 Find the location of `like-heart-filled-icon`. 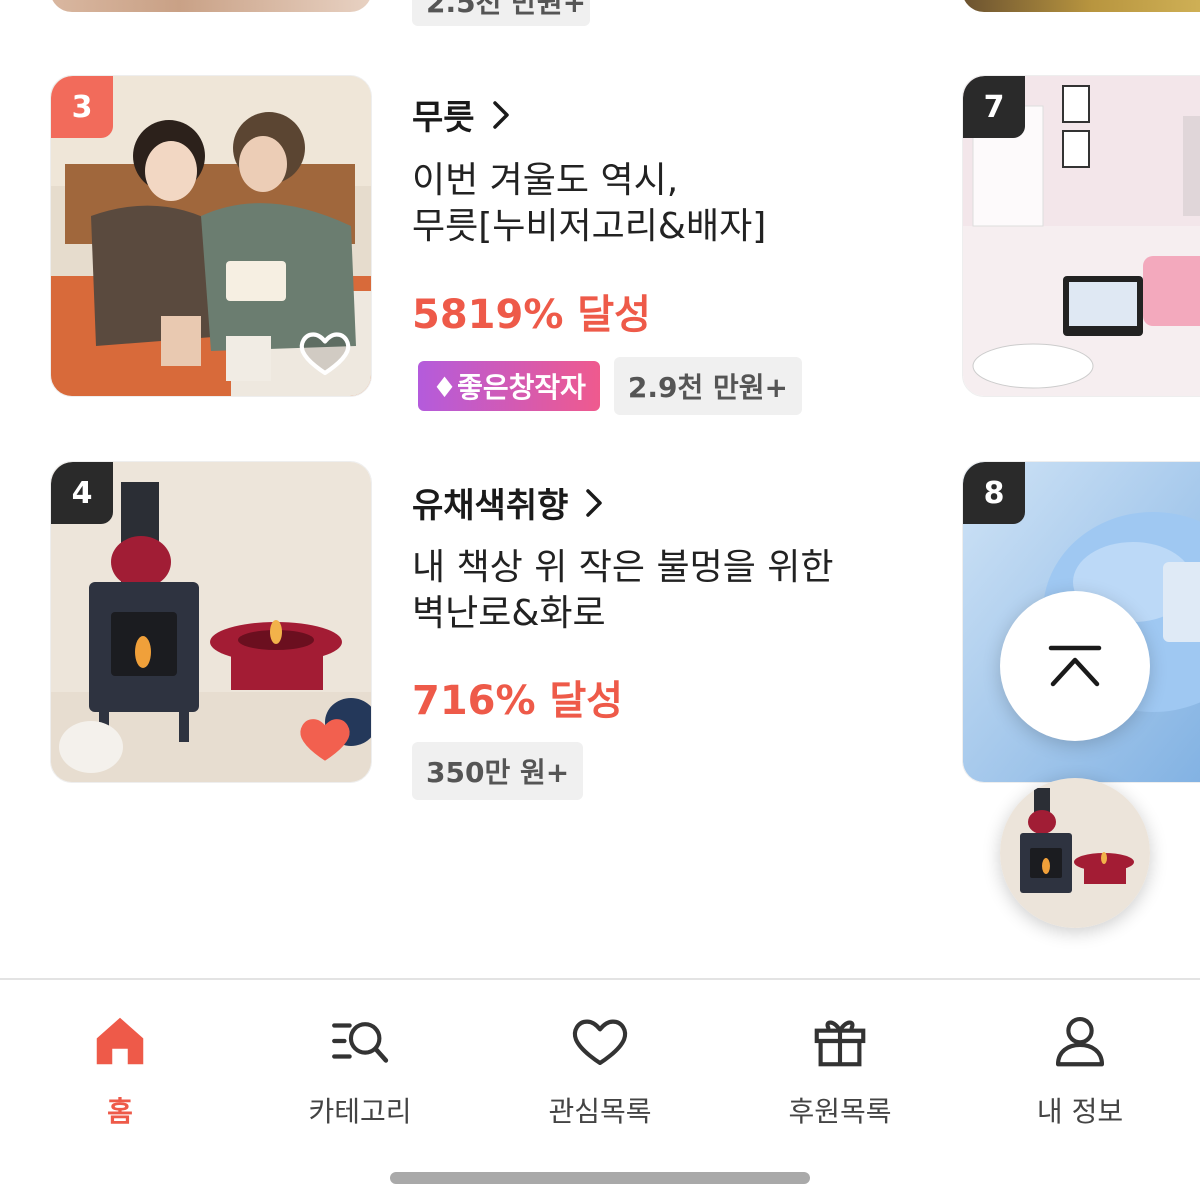

like-heart-filled-icon is located at coordinates (325, 738).